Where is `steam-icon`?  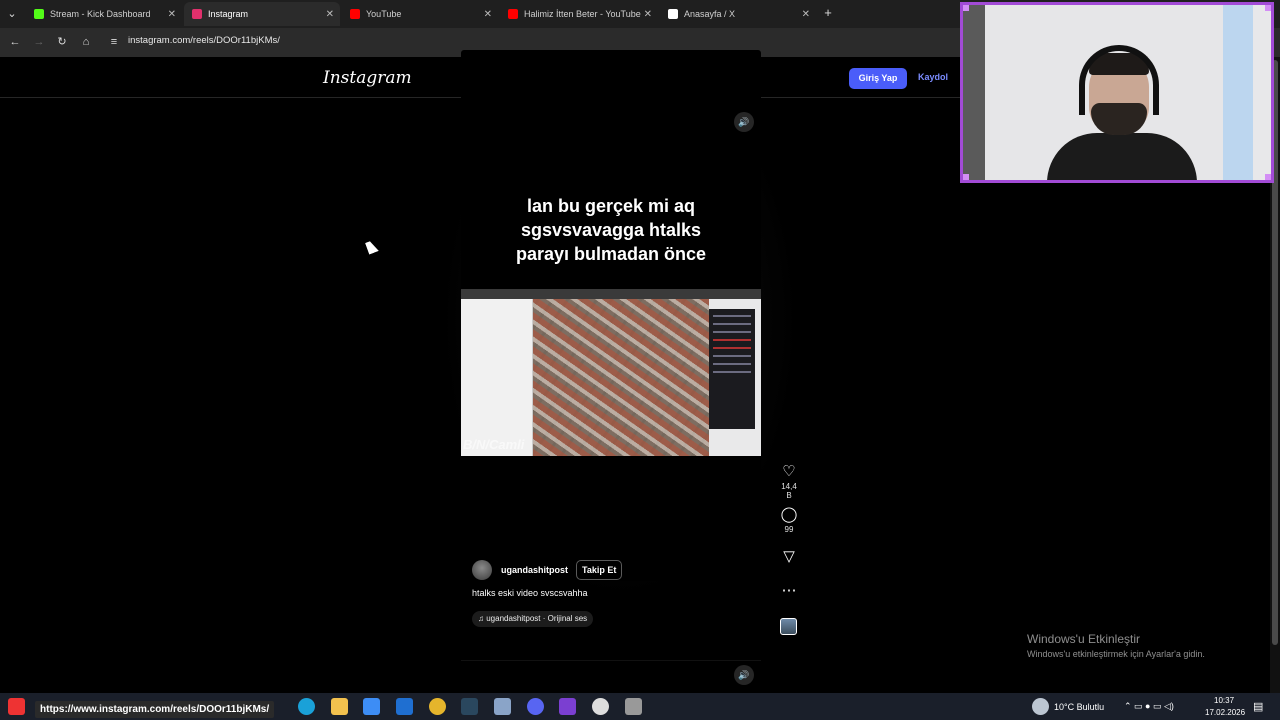
steam-icon is located at coordinates (469, 706).